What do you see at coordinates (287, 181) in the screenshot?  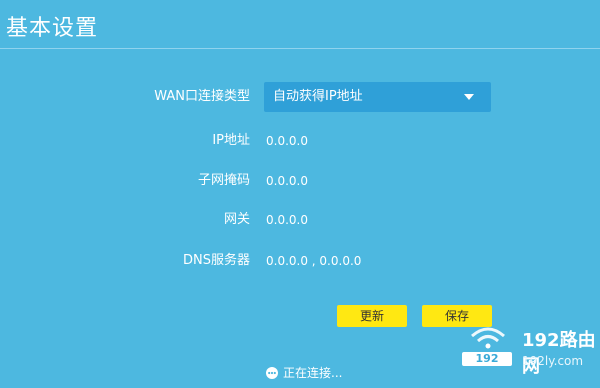 I see `subnet-value: 0.0.0.0` at bounding box center [287, 181].